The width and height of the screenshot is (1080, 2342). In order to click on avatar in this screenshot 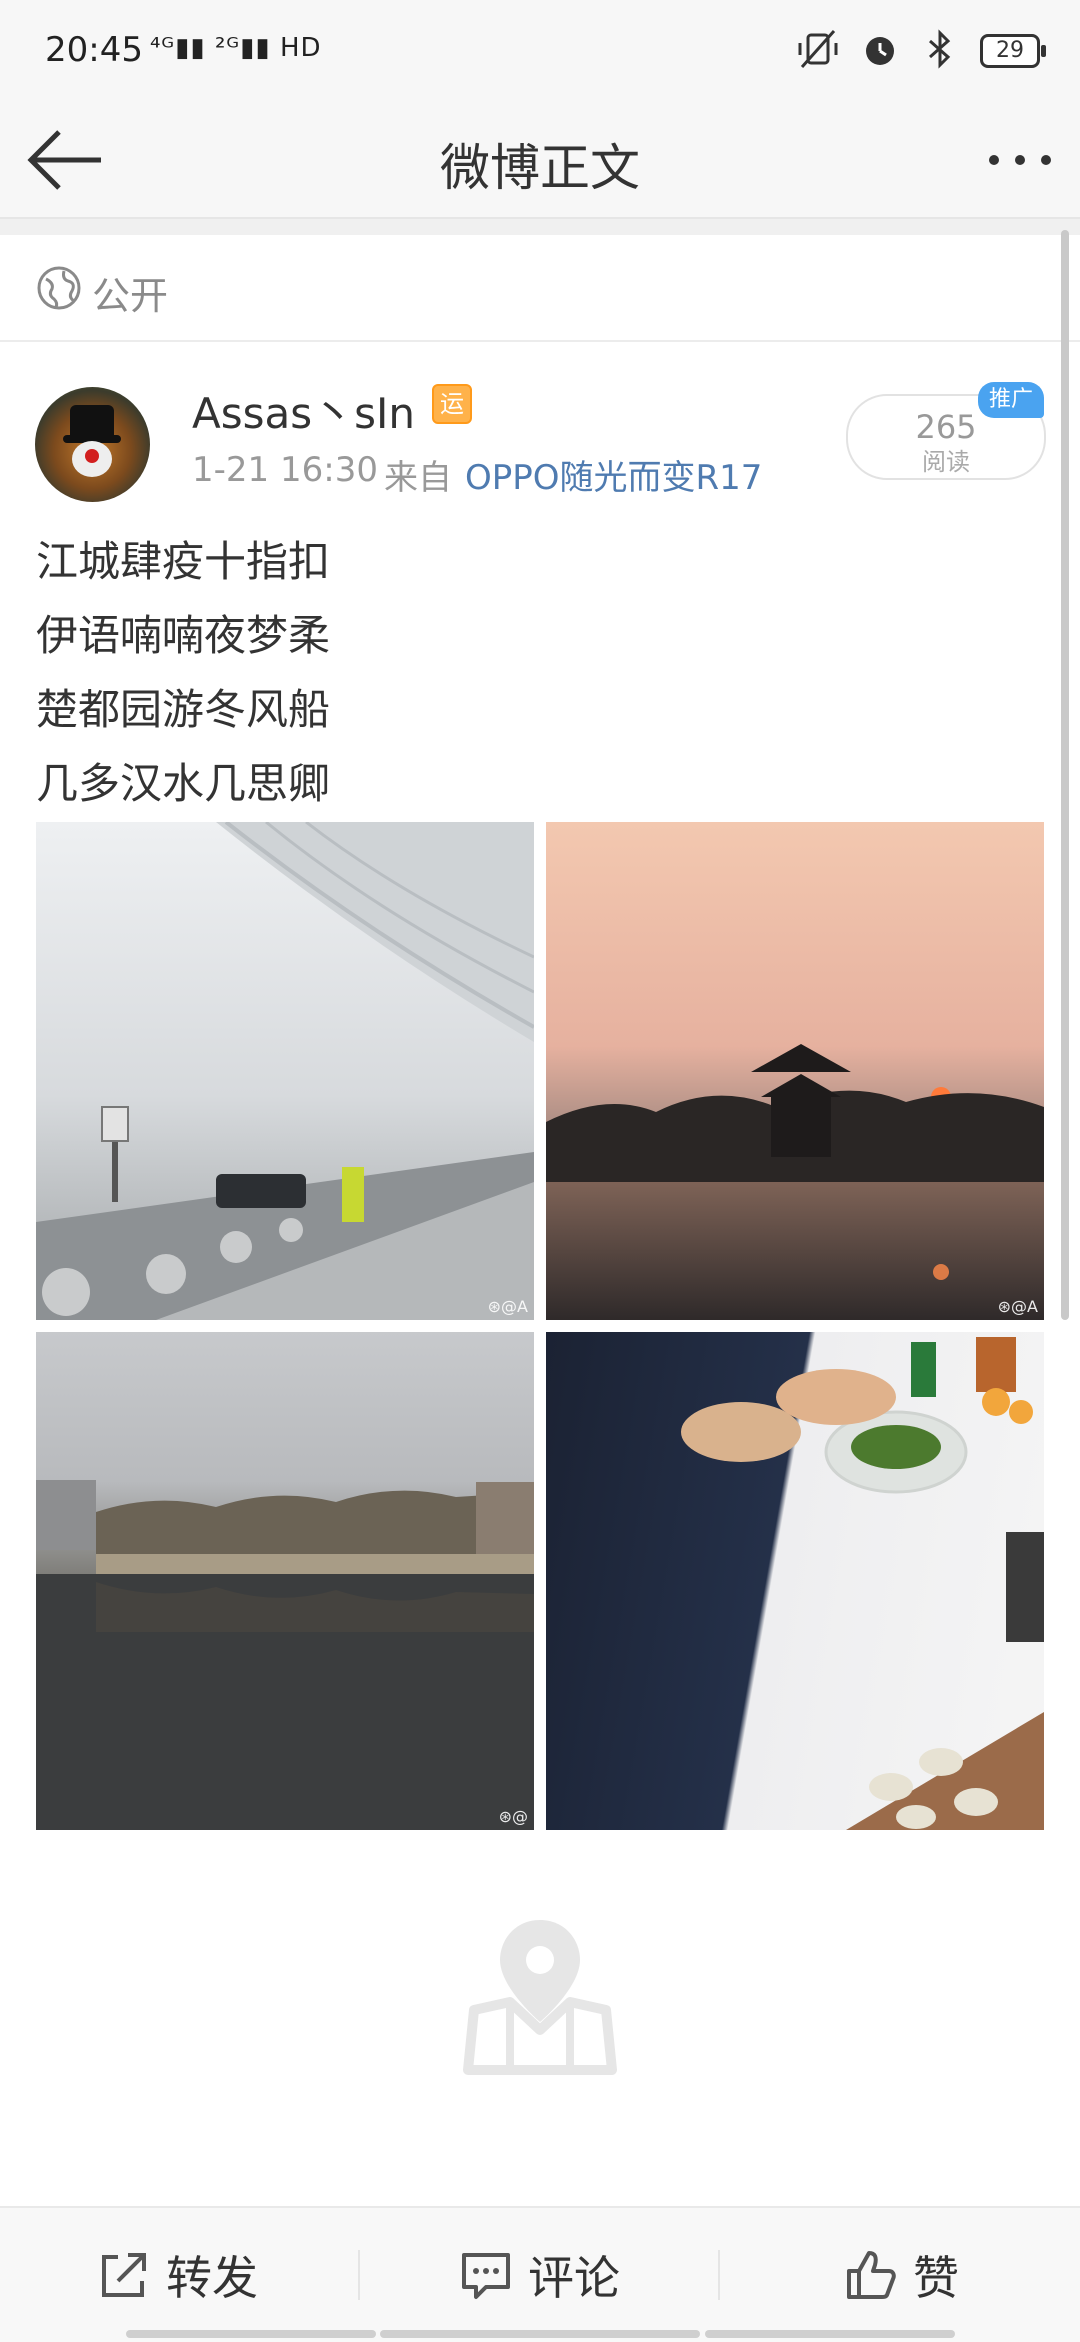, I will do `click(92, 444)`.